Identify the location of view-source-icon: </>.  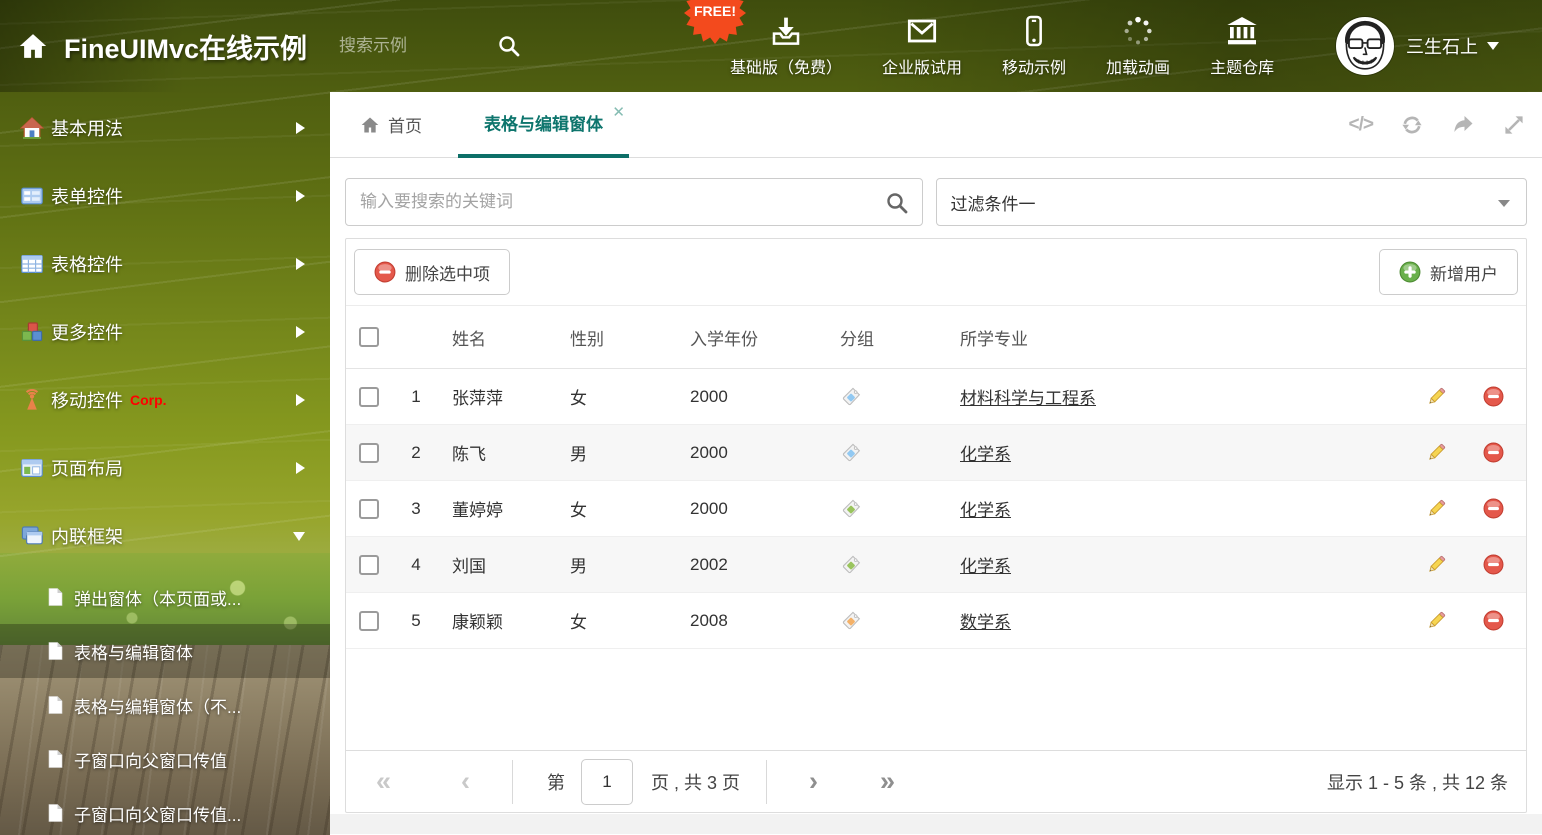
(1362, 125).